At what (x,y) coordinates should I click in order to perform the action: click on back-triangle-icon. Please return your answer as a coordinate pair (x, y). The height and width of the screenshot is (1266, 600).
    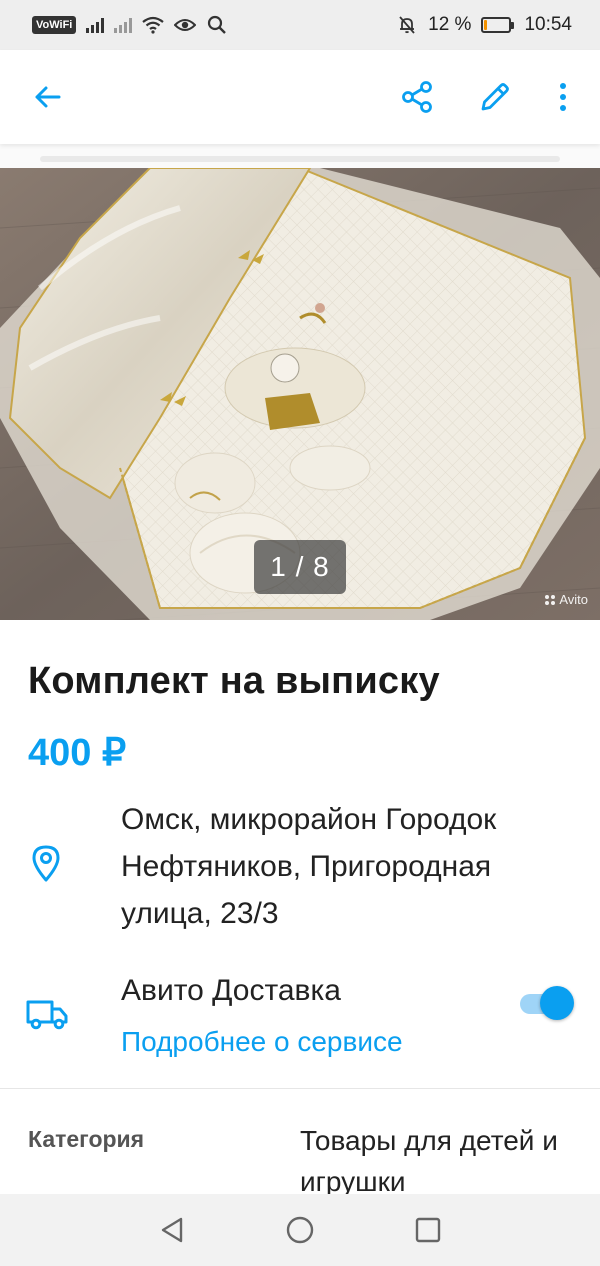
    Looking at the image, I should click on (172, 1230).